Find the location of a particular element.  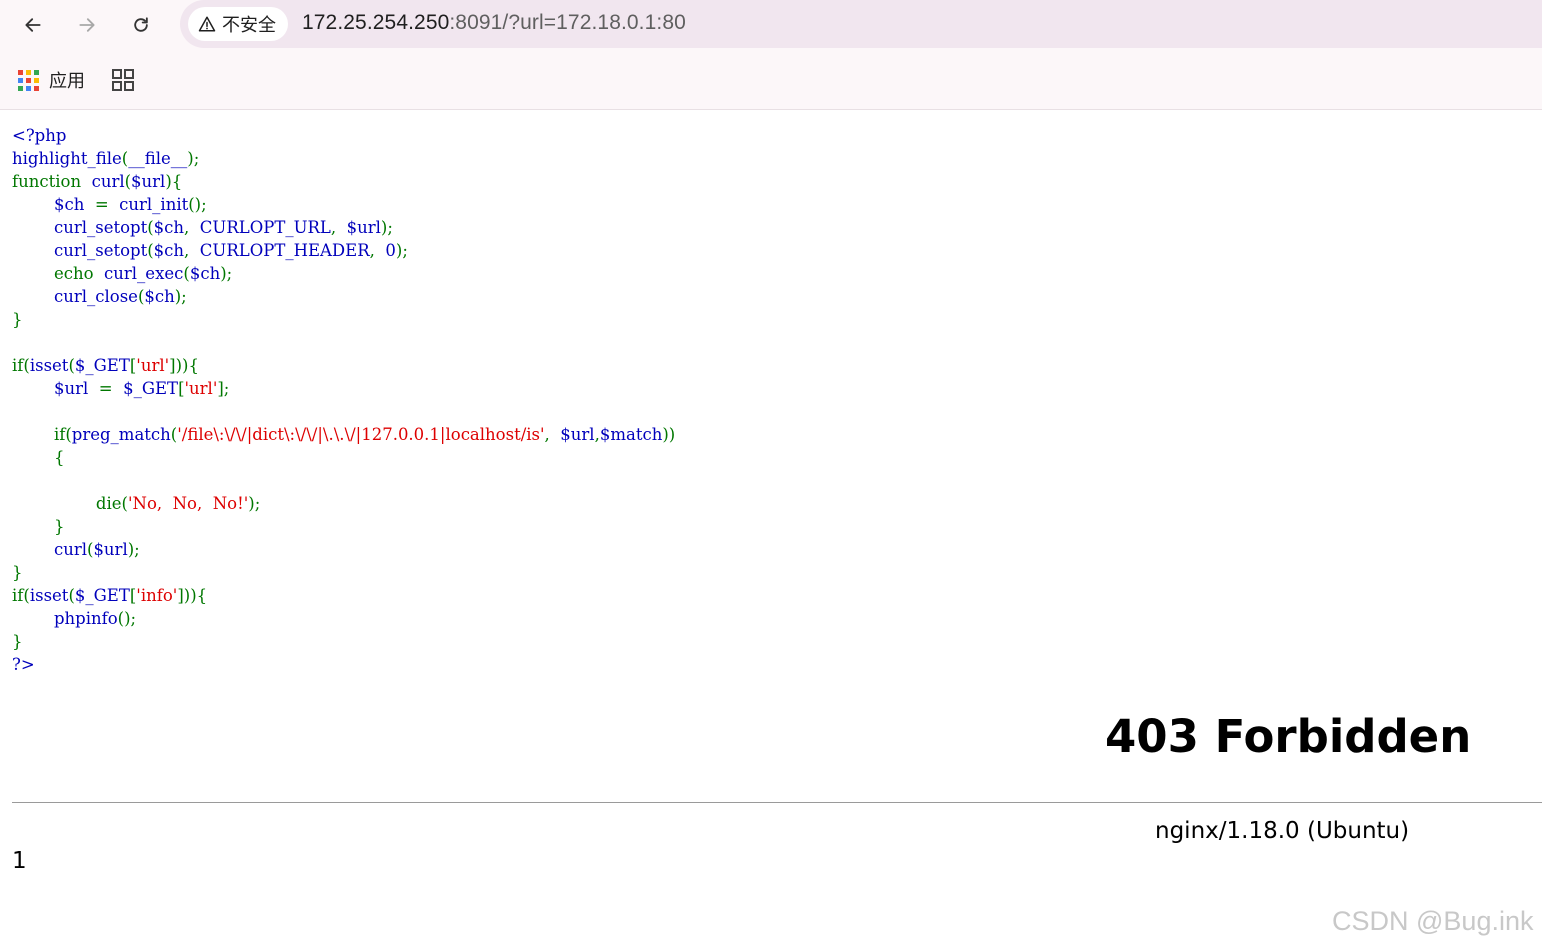

url-host: 172.25.254.250 is located at coordinates (376, 22).